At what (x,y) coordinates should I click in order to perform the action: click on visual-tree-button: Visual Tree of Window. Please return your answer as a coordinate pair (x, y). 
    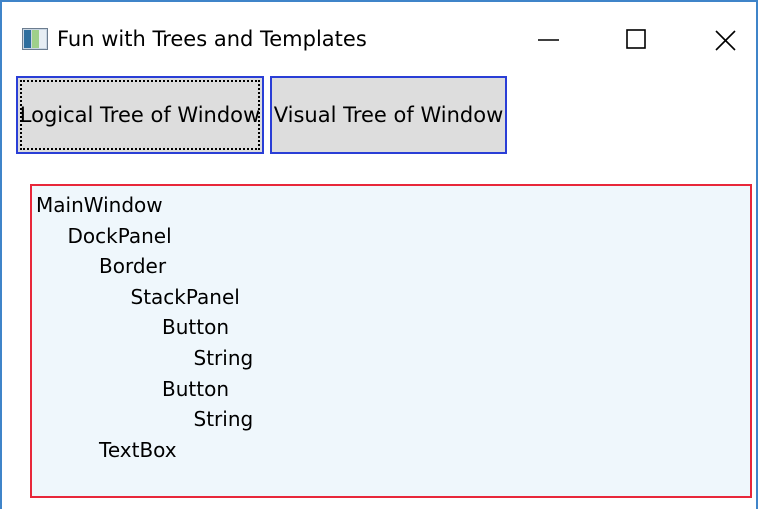
    Looking at the image, I should click on (388, 115).